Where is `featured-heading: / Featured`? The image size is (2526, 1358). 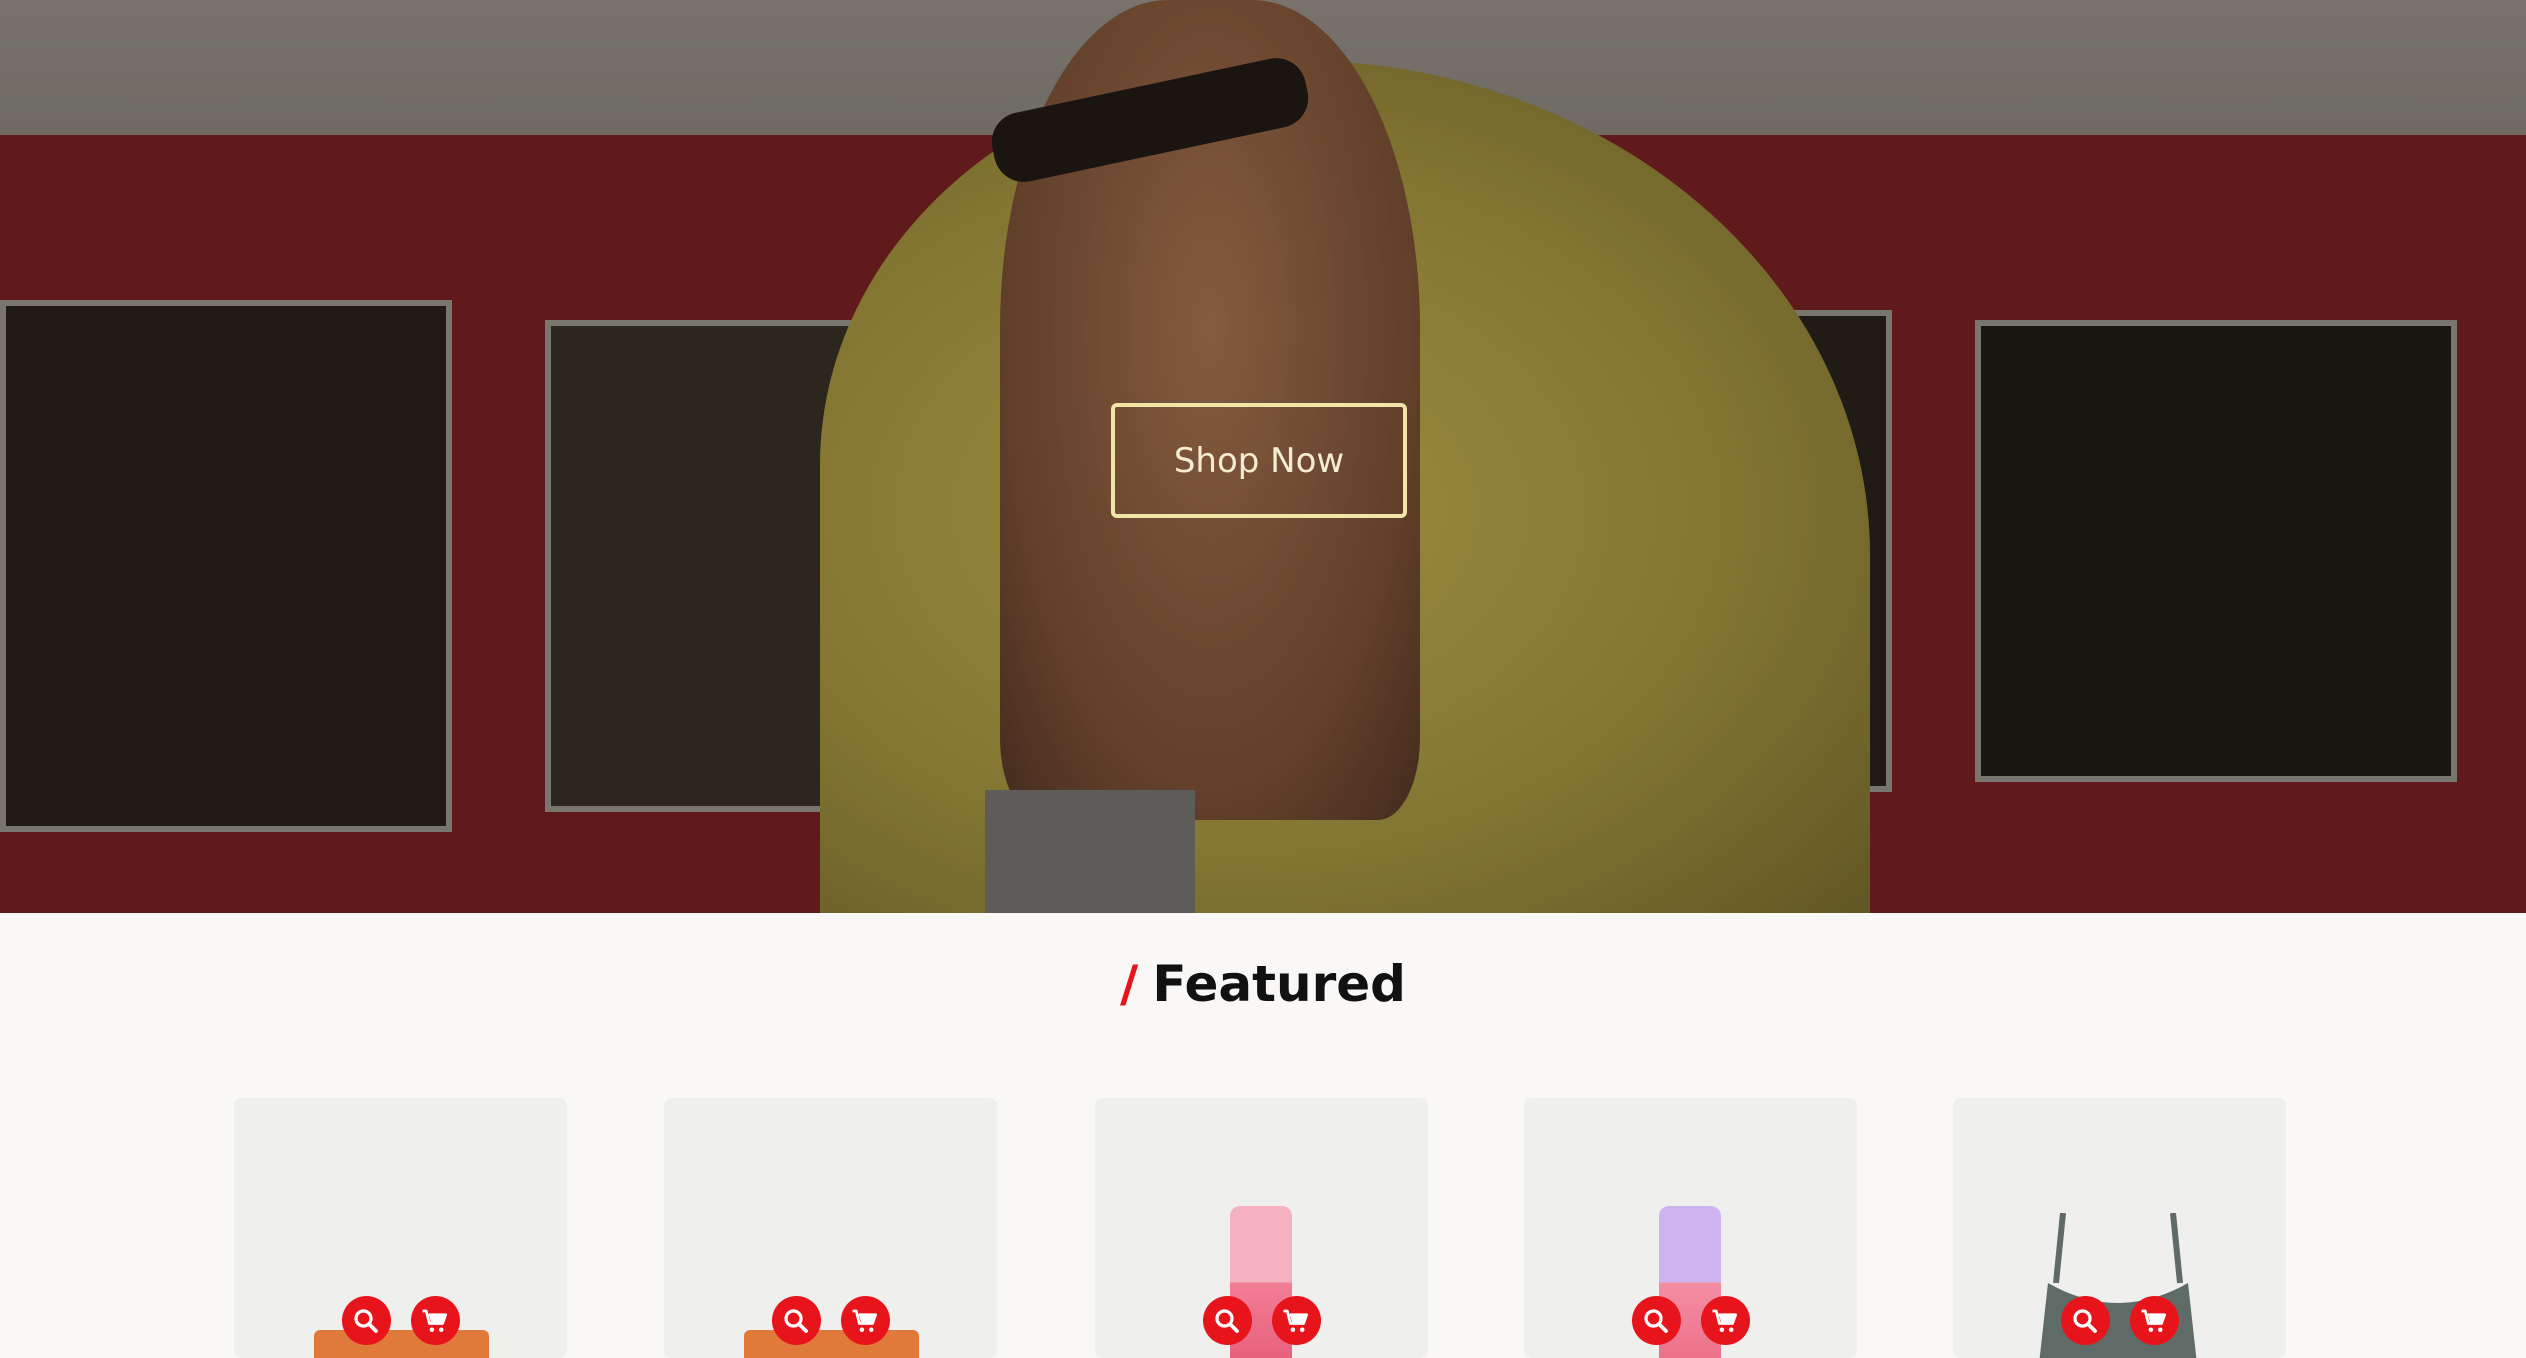 featured-heading: / Featured is located at coordinates (1263, 984).